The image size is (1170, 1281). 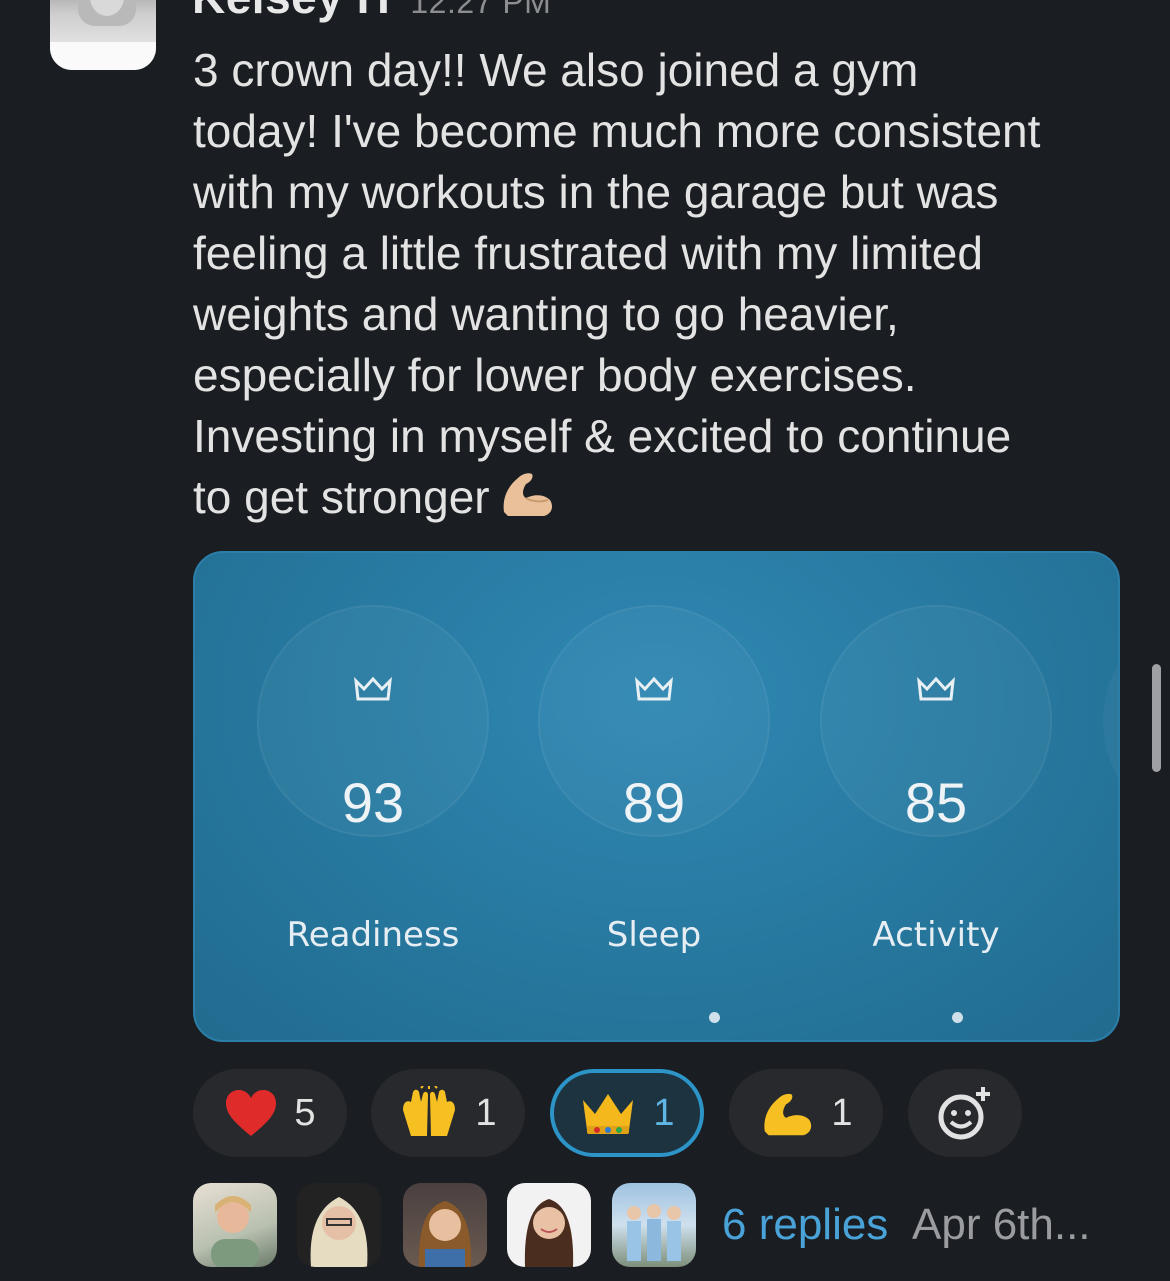 I want to click on sleep-label: Sleep, so click(x=654, y=935).